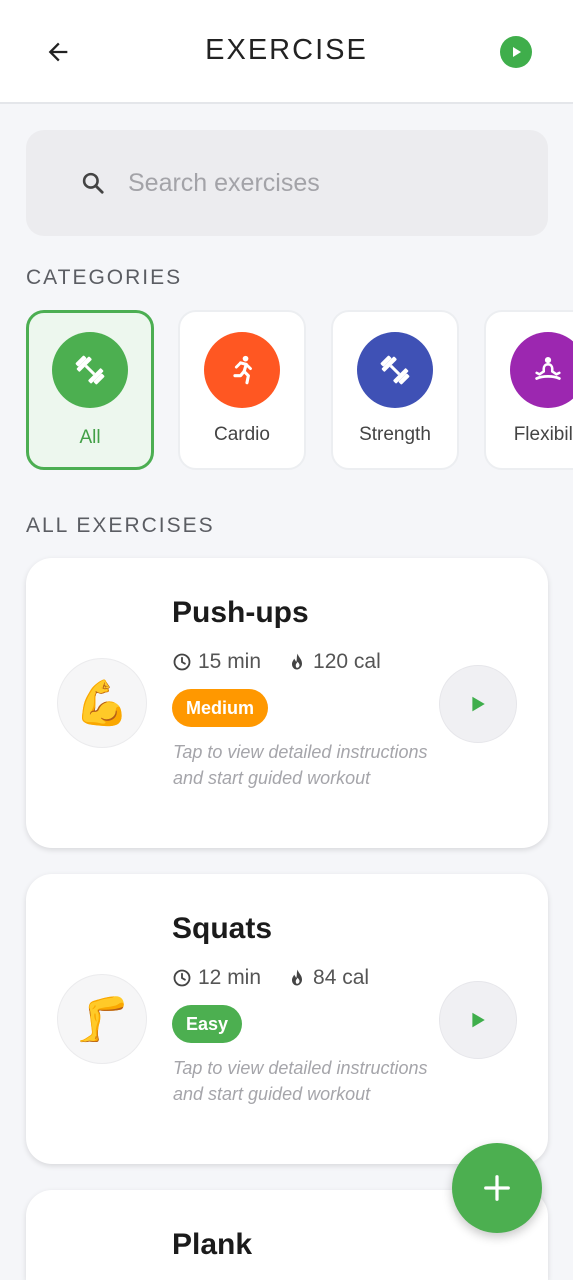  I want to click on calories: 84 cal, so click(328, 978).